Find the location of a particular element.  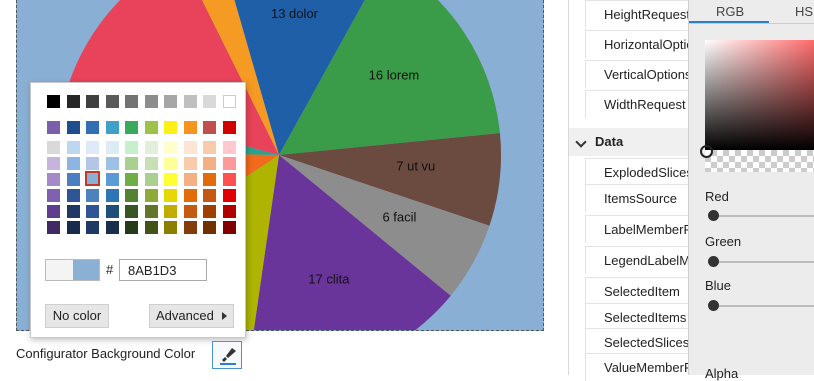

red-slider-track is located at coordinates (763, 216).